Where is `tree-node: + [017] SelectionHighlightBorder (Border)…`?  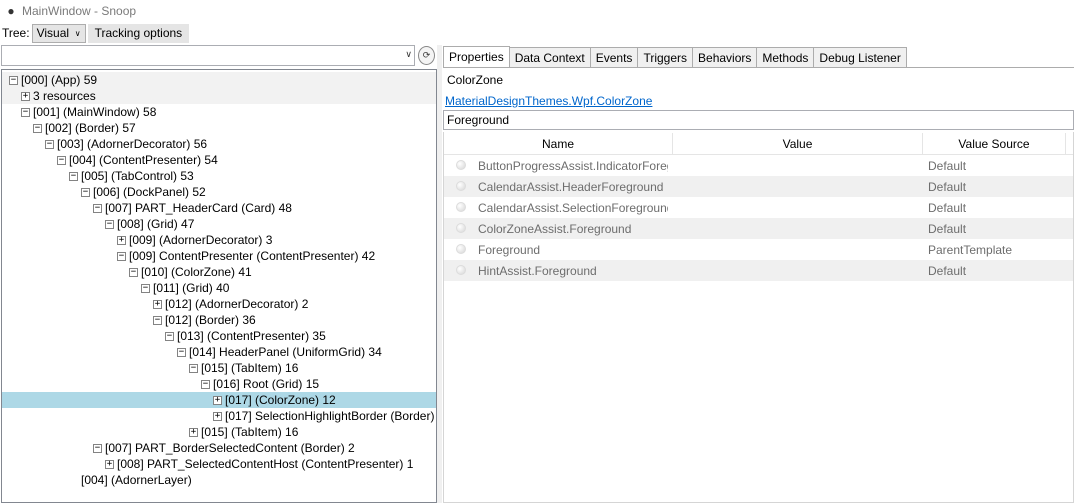
tree-node: + [017] SelectionHighlightBorder (Border)… is located at coordinates (219, 416).